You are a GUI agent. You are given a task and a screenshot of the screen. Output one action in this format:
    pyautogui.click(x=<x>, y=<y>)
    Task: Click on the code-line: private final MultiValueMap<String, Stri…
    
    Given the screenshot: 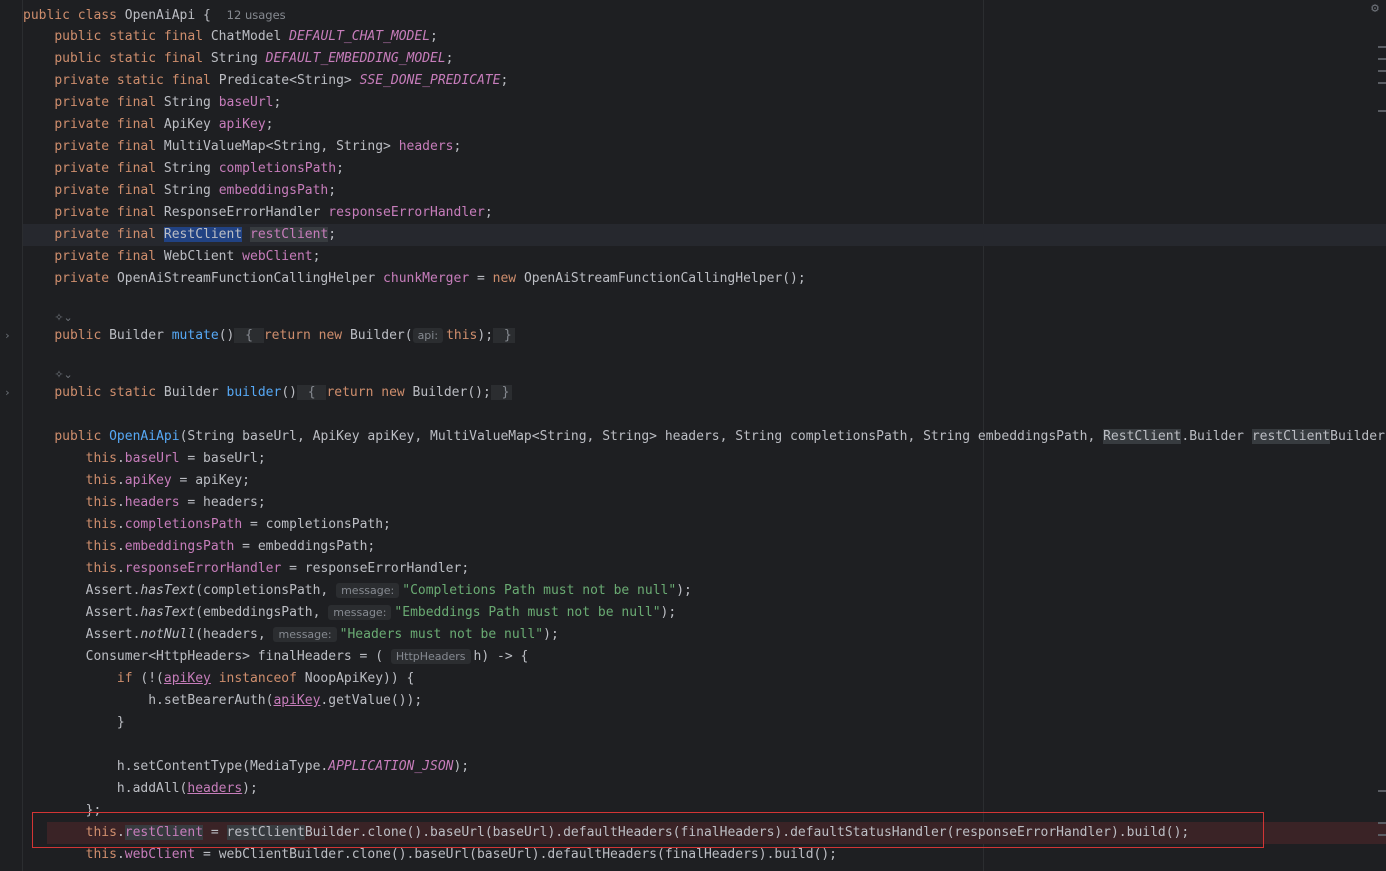 What is the action you would take?
    pyautogui.click(x=258, y=146)
    